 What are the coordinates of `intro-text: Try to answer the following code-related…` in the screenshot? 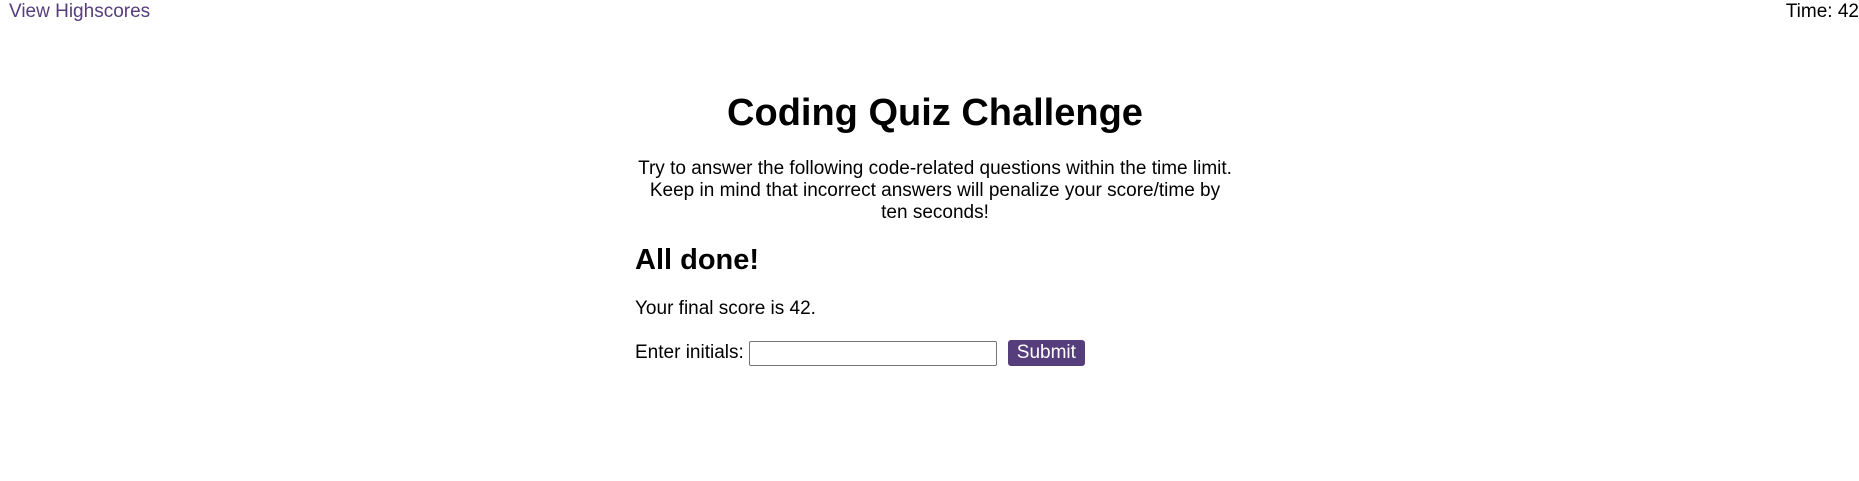 It's located at (935, 190).